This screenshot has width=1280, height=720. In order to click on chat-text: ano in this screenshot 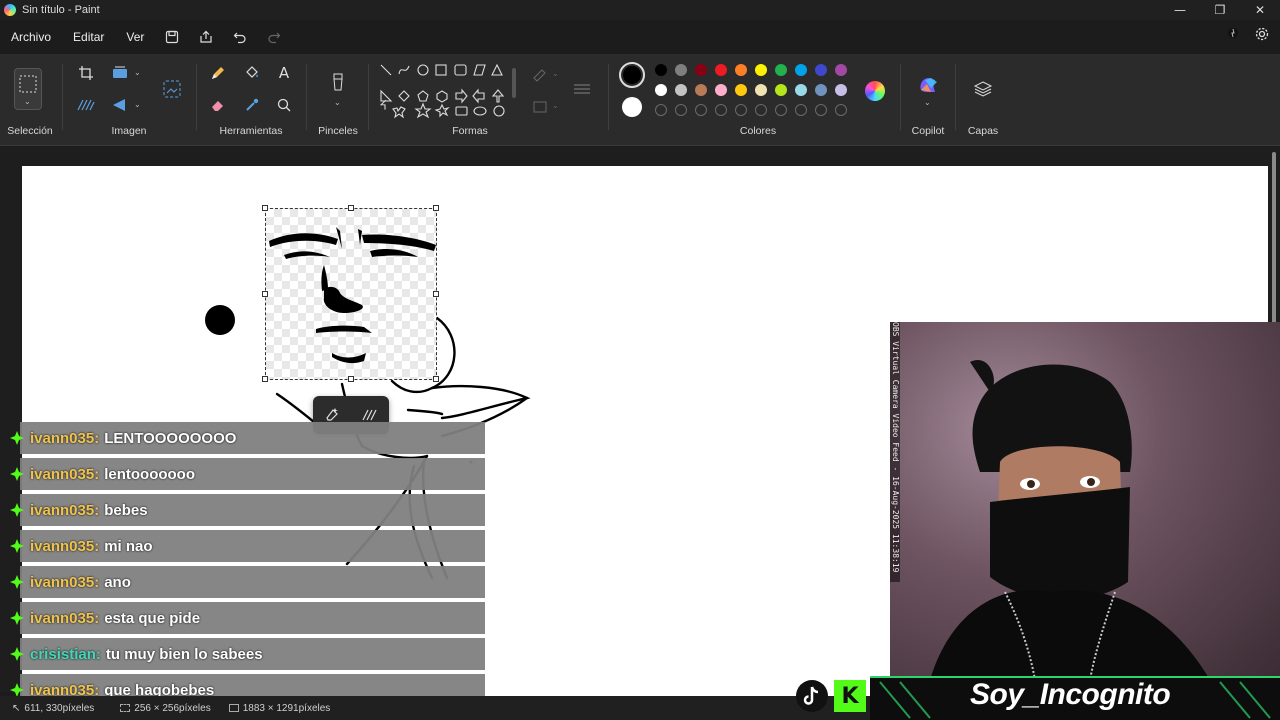, I will do `click(117, 582)`.